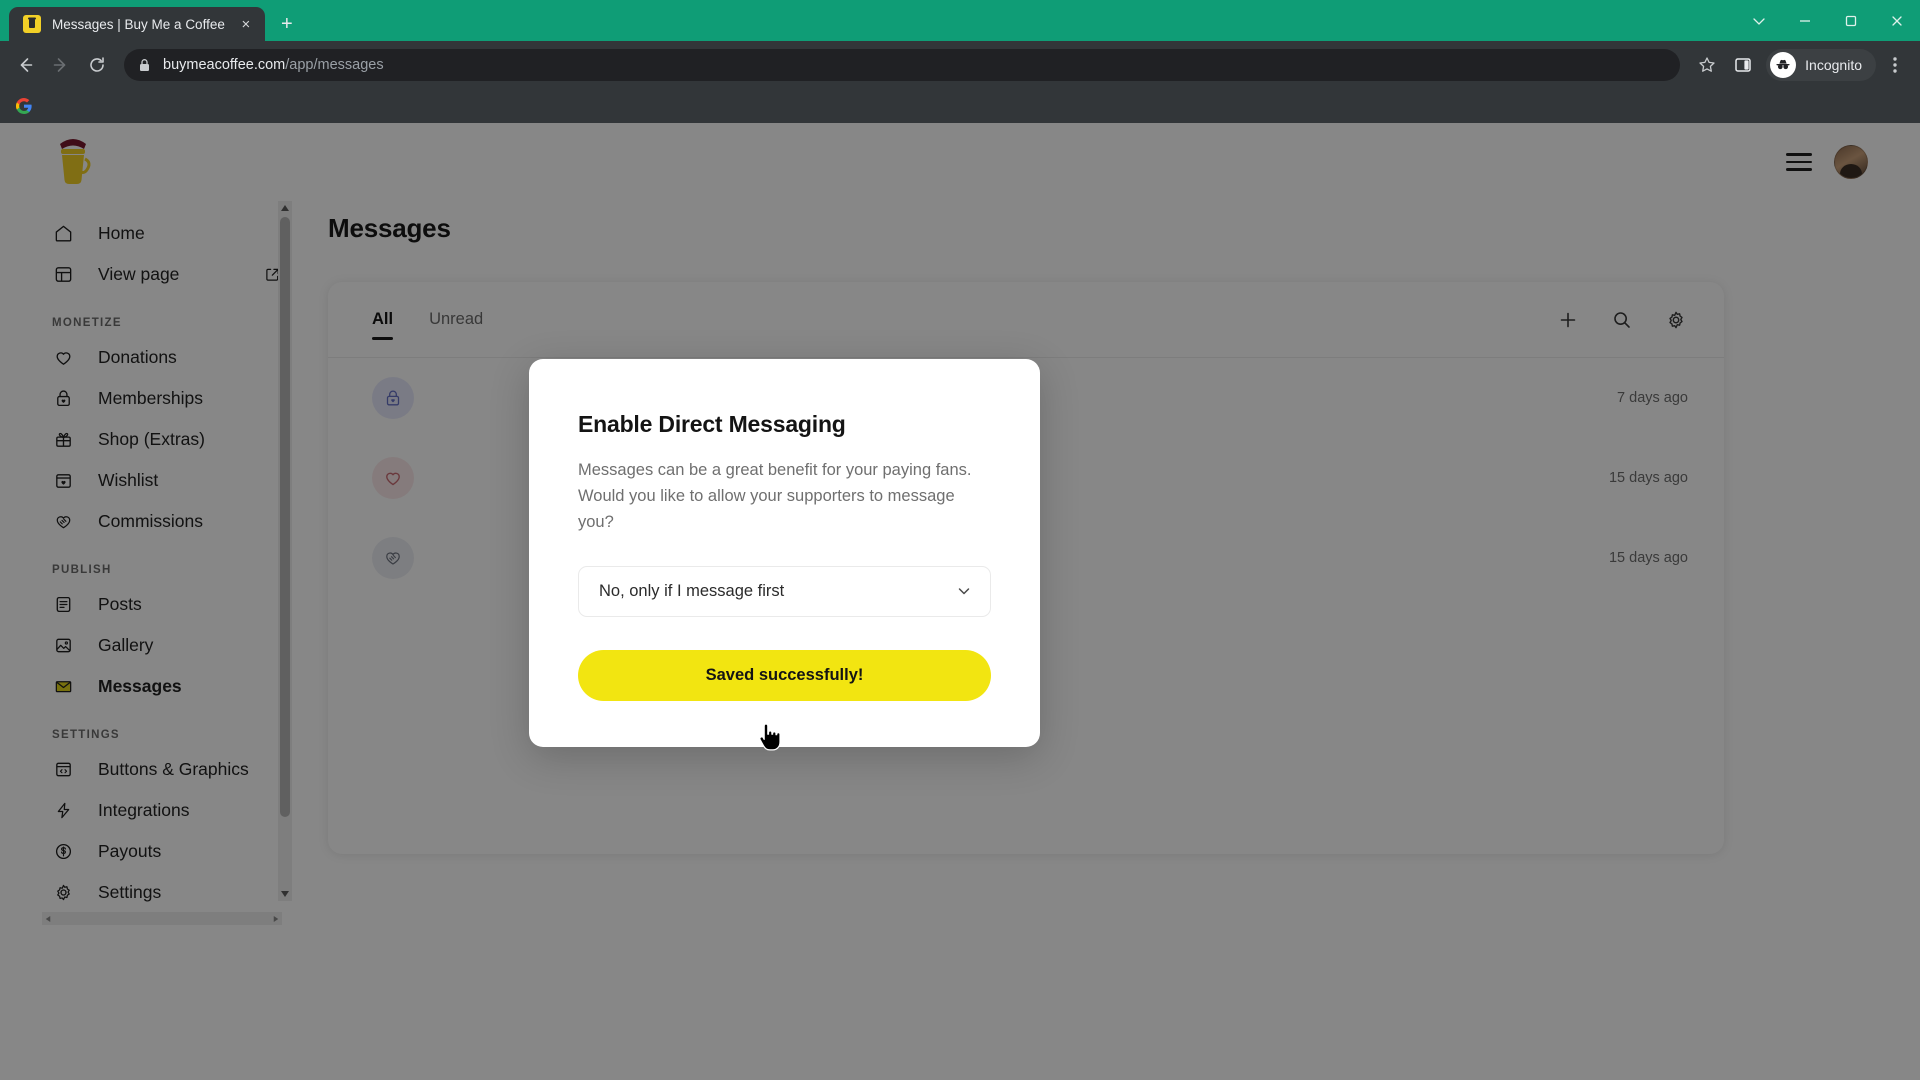  I want to click on address-bar: buymeacoffee.com/app/messages, so click(902, 65).